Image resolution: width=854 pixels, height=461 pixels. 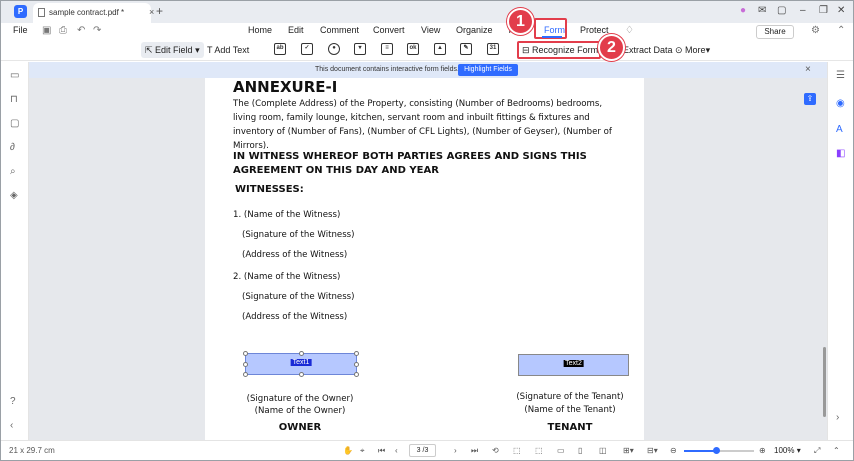 What do you see at coordinates (440, 49) in the screenshot?
I see `image-field-icon: ▲` at bounding box center [440, 49].